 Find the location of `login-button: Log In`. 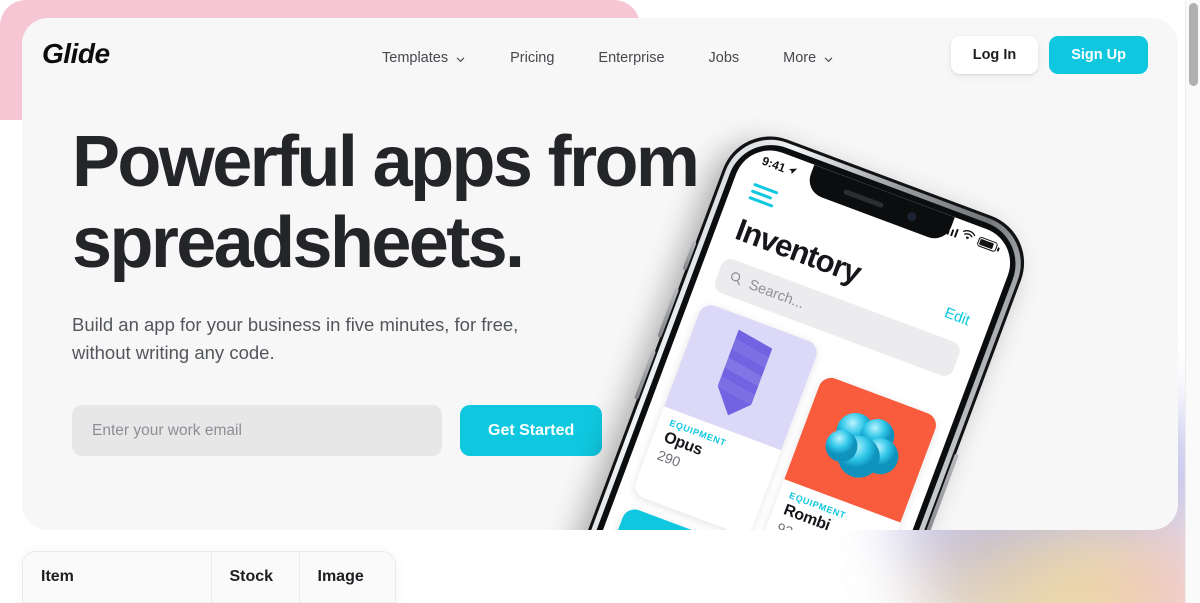

login-button: Log In is located at coordinates (994, 55).